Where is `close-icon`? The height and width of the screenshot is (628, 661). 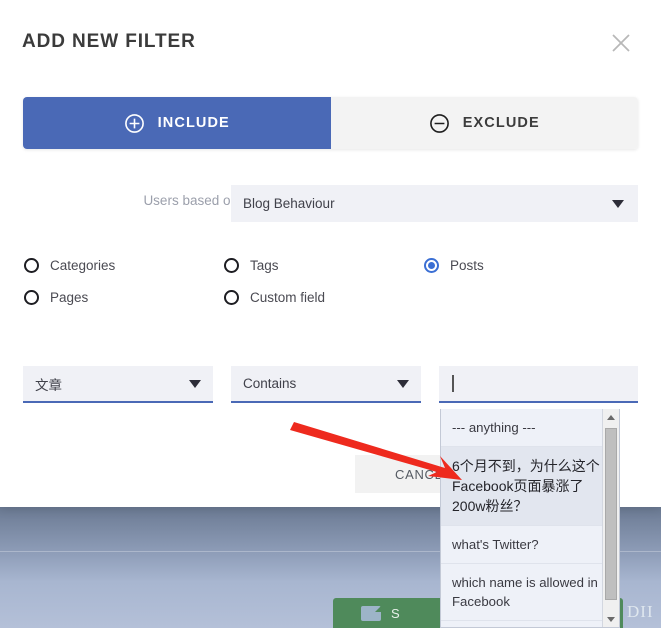
close-icon is located at coordinates (621, 43).